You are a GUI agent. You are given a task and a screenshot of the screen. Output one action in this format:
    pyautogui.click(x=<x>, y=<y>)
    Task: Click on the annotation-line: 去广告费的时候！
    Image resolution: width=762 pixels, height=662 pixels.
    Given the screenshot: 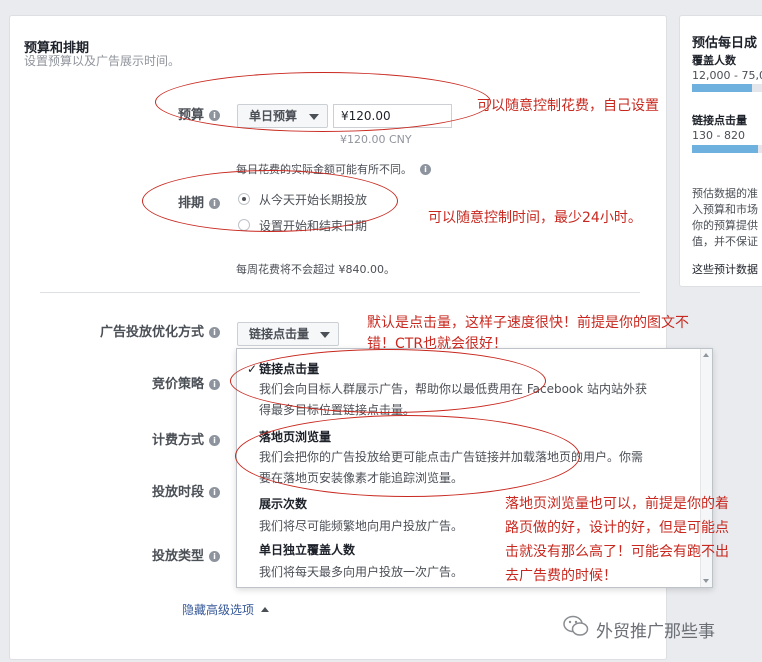 What is the action you would take?
    pyautogui.click(x=561, y=576)
    